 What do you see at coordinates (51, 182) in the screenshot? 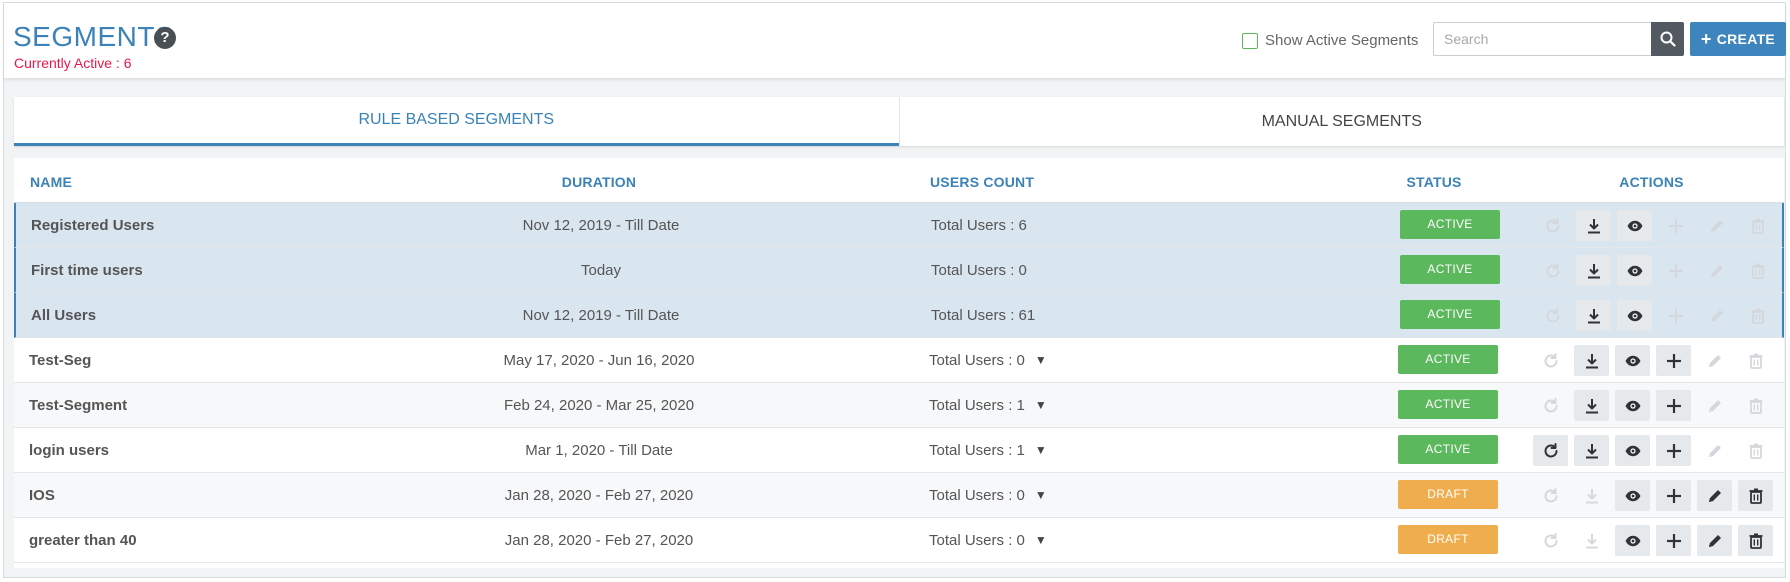
I see `header-name: NAME` at bounding box center [51, 182].